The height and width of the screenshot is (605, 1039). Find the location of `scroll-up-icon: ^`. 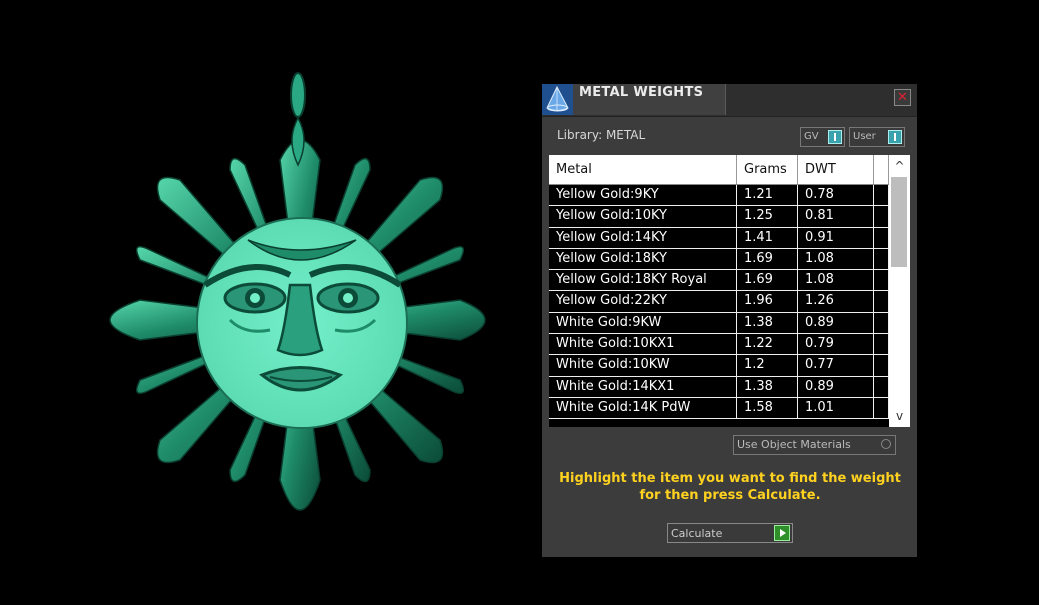

scroll-up-icon: ^ is located at coordinates (899, 166).